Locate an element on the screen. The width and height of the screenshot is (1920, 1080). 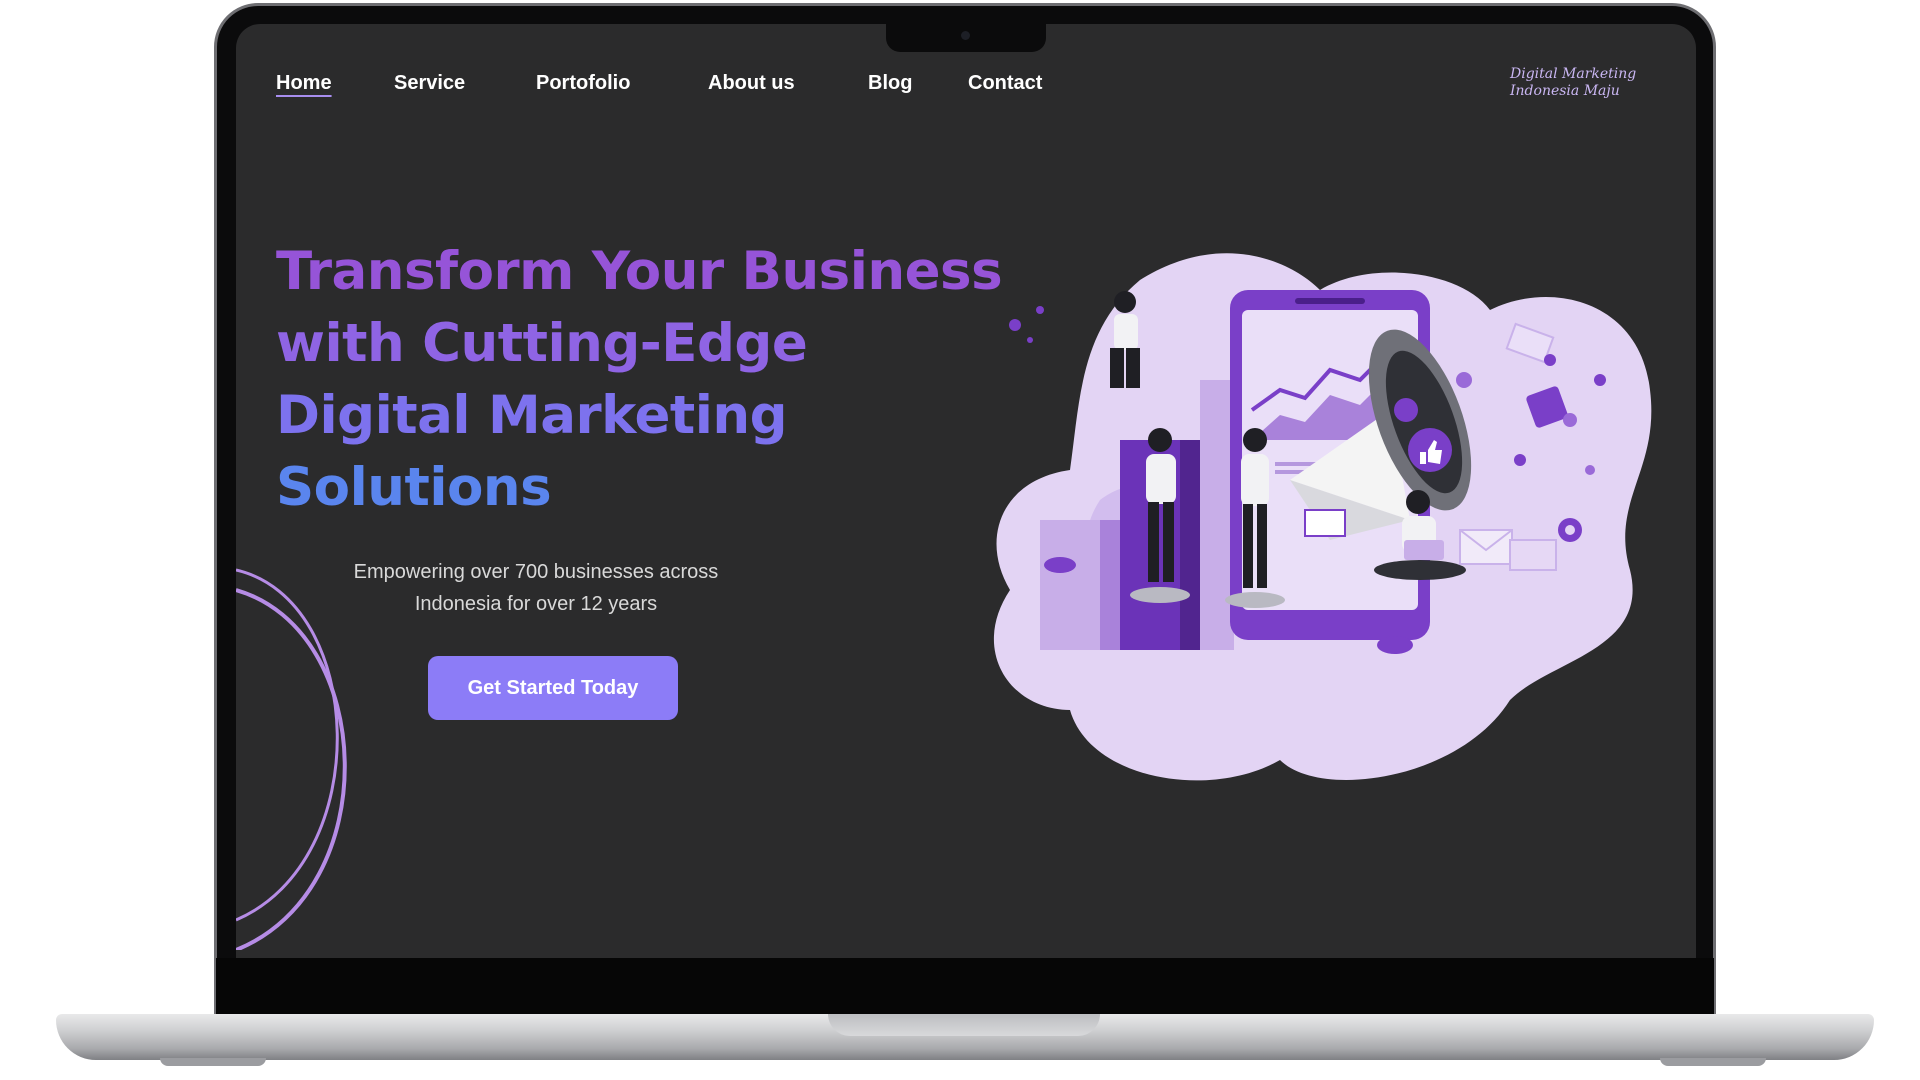
hero-title-line-1: Transform Your Business is located at coordinates (639, 271).